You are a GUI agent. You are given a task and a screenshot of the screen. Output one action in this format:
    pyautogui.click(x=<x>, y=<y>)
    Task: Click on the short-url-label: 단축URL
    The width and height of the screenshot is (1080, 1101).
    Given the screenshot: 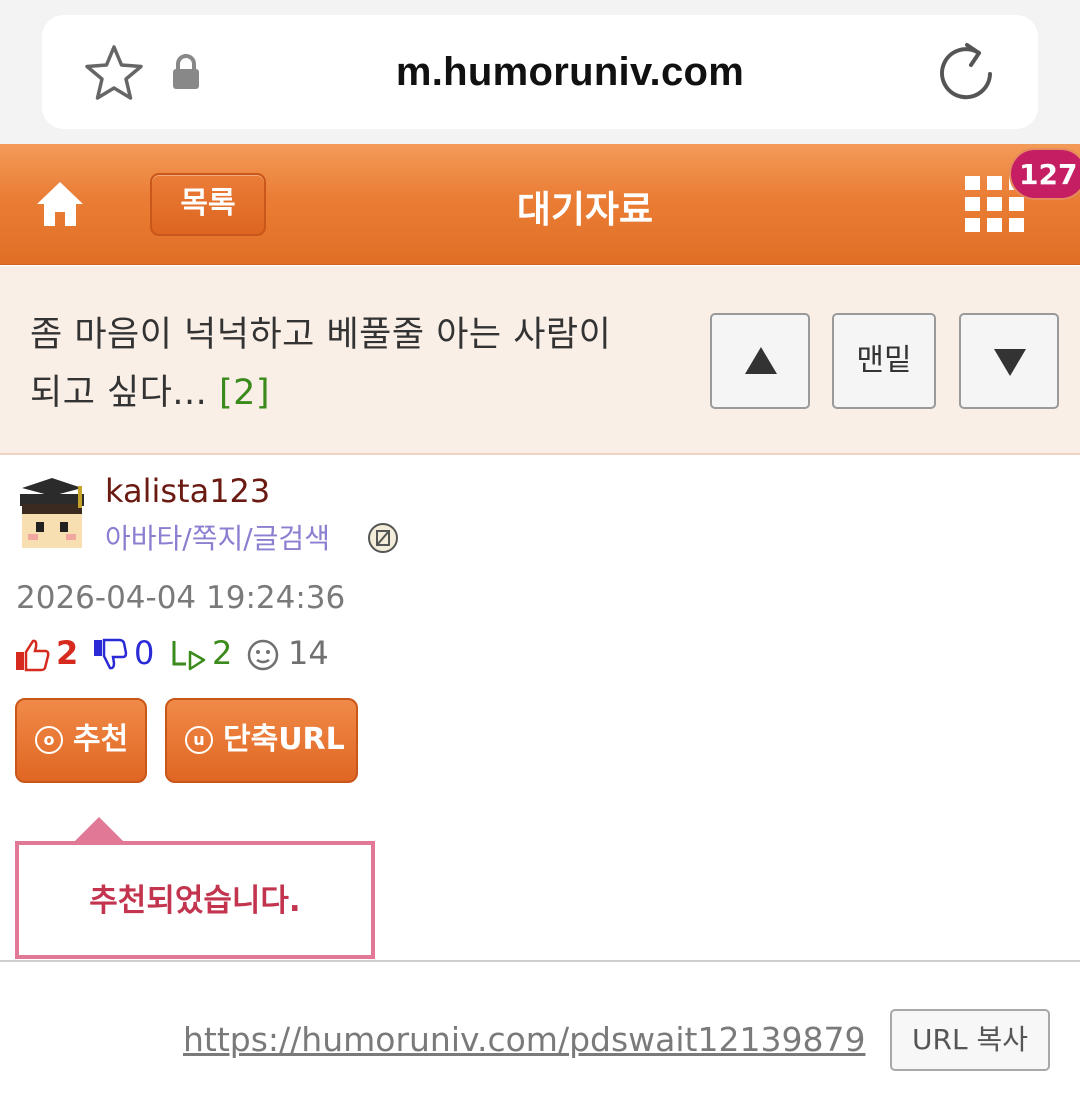 What is the action you would take?
    pyautogui.click(x=284, y=739)
    